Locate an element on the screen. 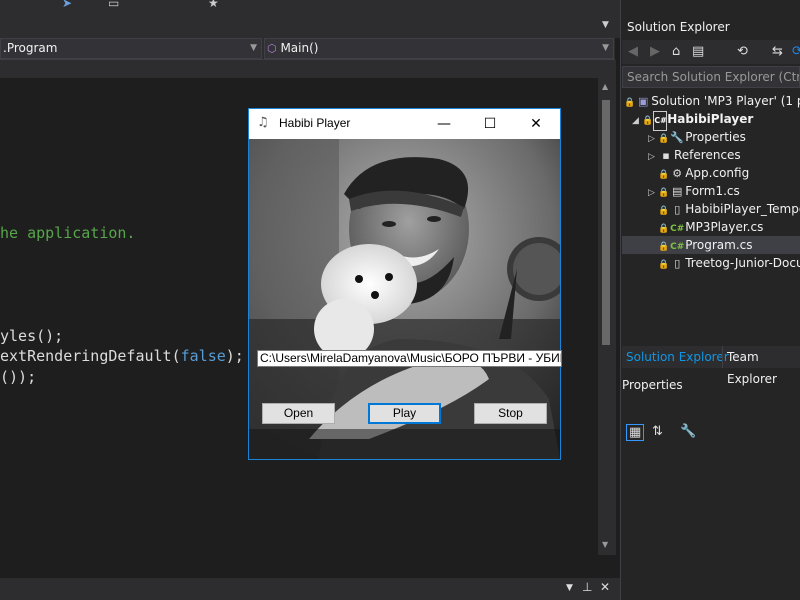 The height and width of the screenshot is (600, 800). tree-item-label: Treetog-Junior-Docu is located at coordinates (742, 263).